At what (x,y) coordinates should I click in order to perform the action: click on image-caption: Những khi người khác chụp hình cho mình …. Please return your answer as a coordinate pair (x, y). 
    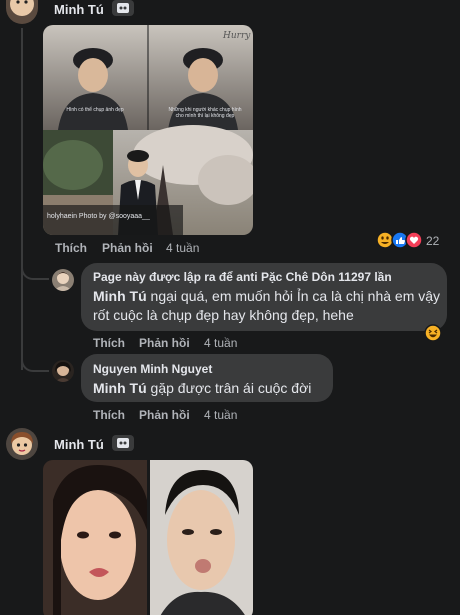
    Looking at the image, I should click on (205, 113).